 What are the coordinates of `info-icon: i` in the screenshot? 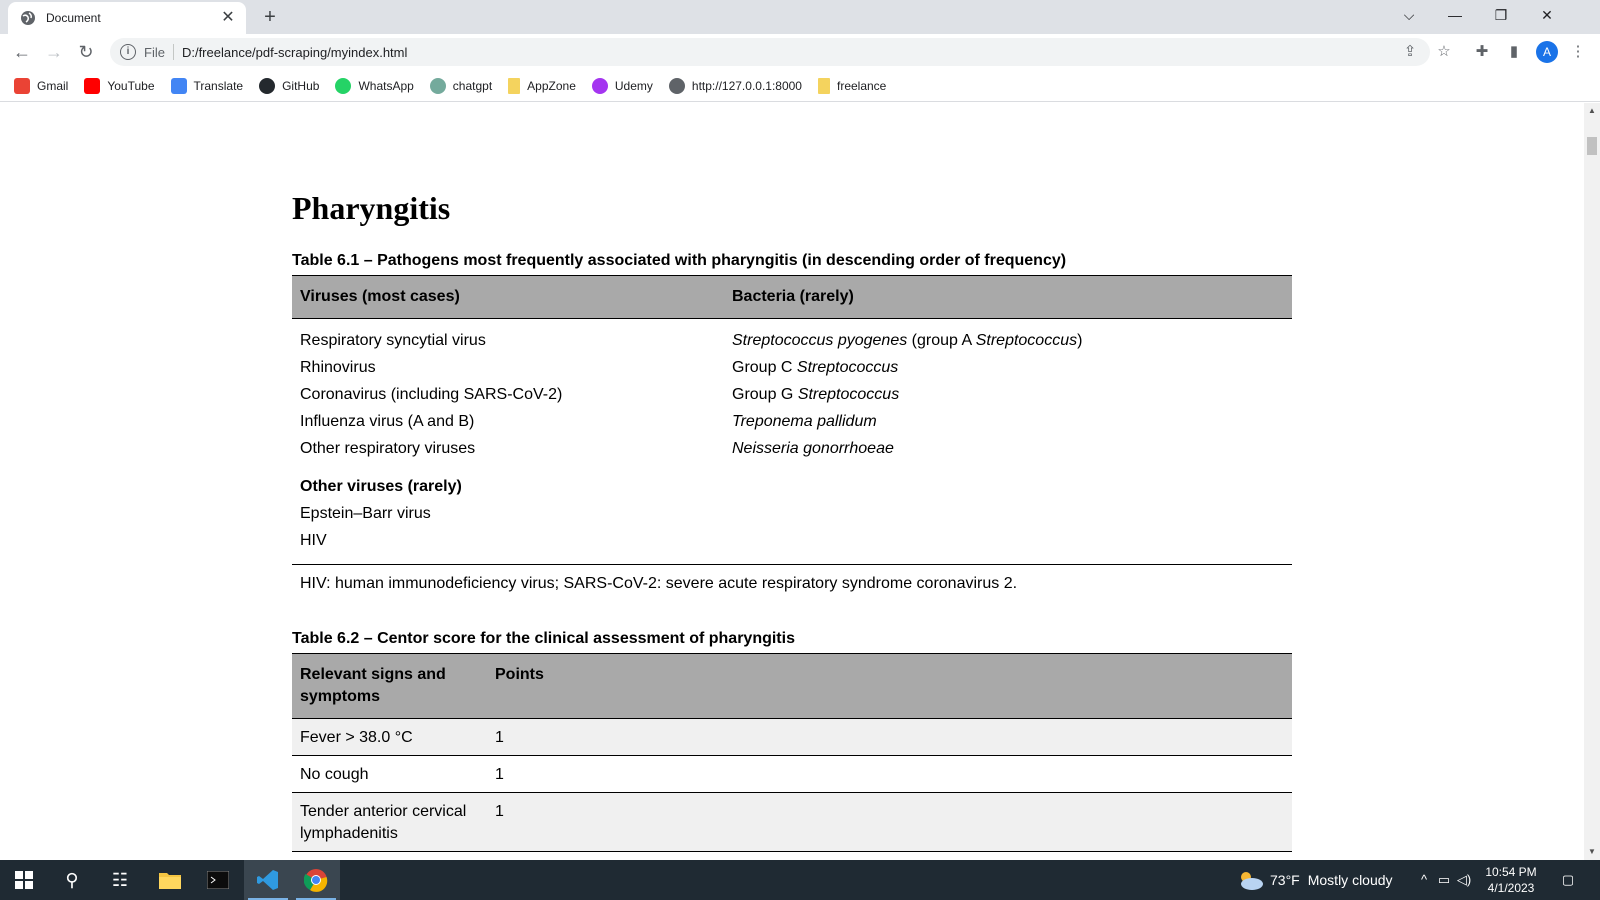 It's located at (128, 52).